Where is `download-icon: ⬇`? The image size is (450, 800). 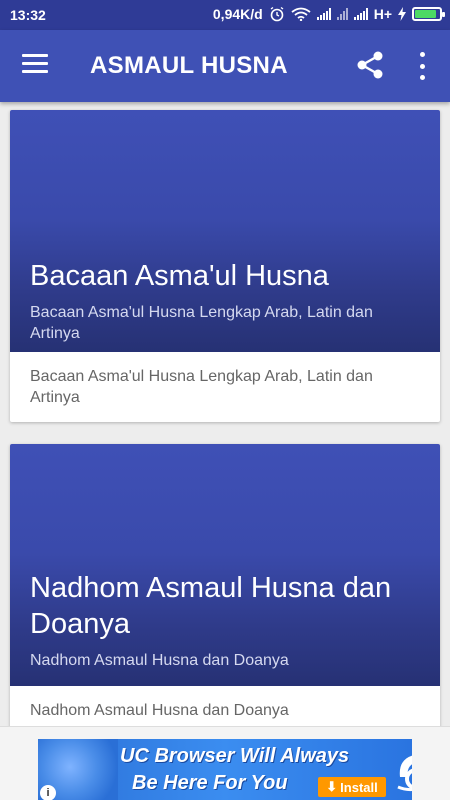
download-icon: ⬇ is located at coordinates (332, 786).